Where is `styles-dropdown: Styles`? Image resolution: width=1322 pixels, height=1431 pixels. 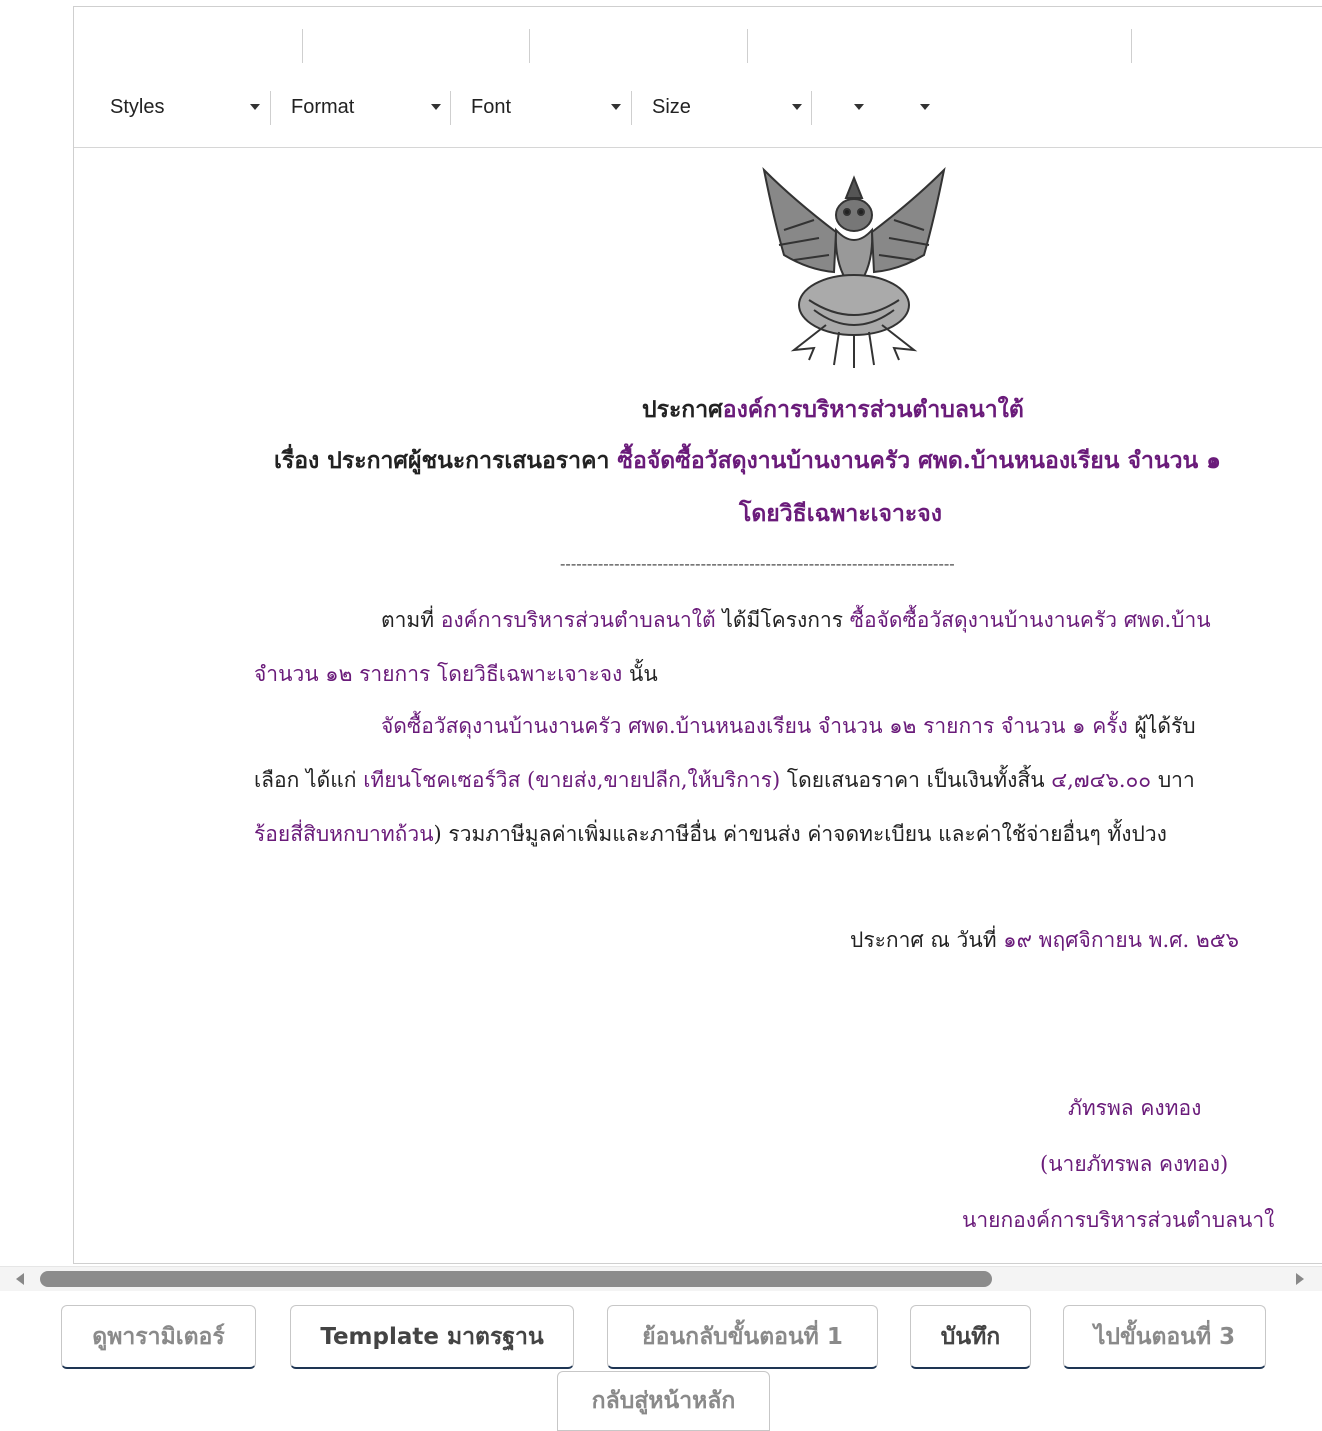
styles-dropdown: Styles is located at coordinates (185, 107).